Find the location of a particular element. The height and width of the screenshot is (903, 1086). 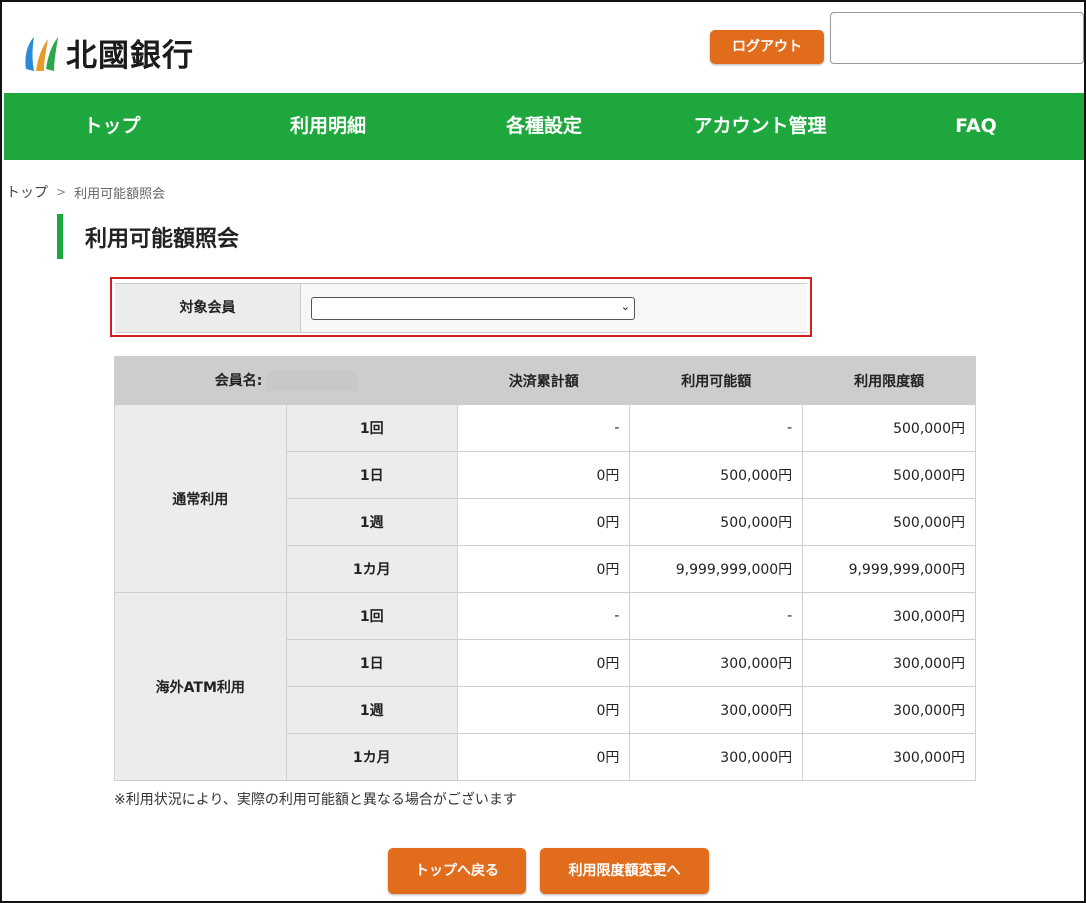

bank-name: 北國銀行 is located at coordinates (130, 56).